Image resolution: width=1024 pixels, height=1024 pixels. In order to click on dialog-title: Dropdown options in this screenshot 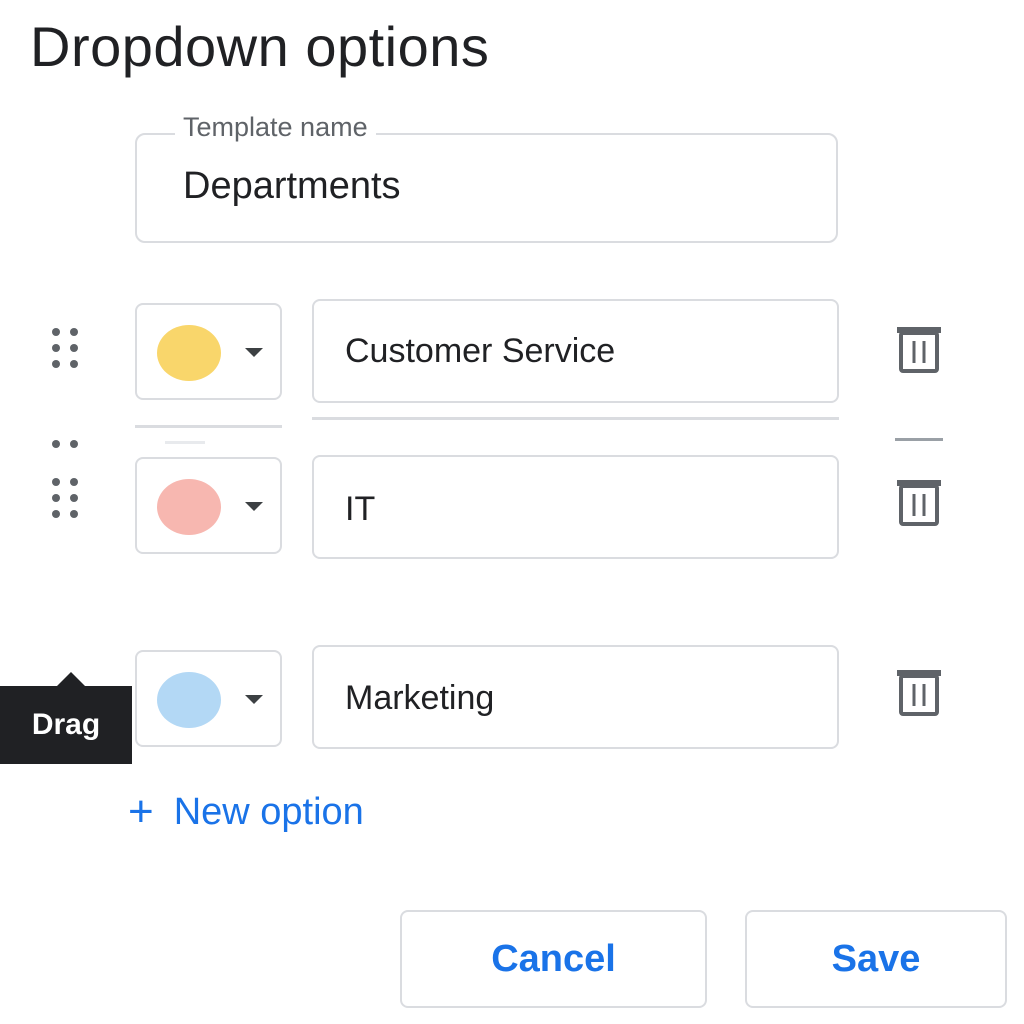, I will do `click(260, 46)`.